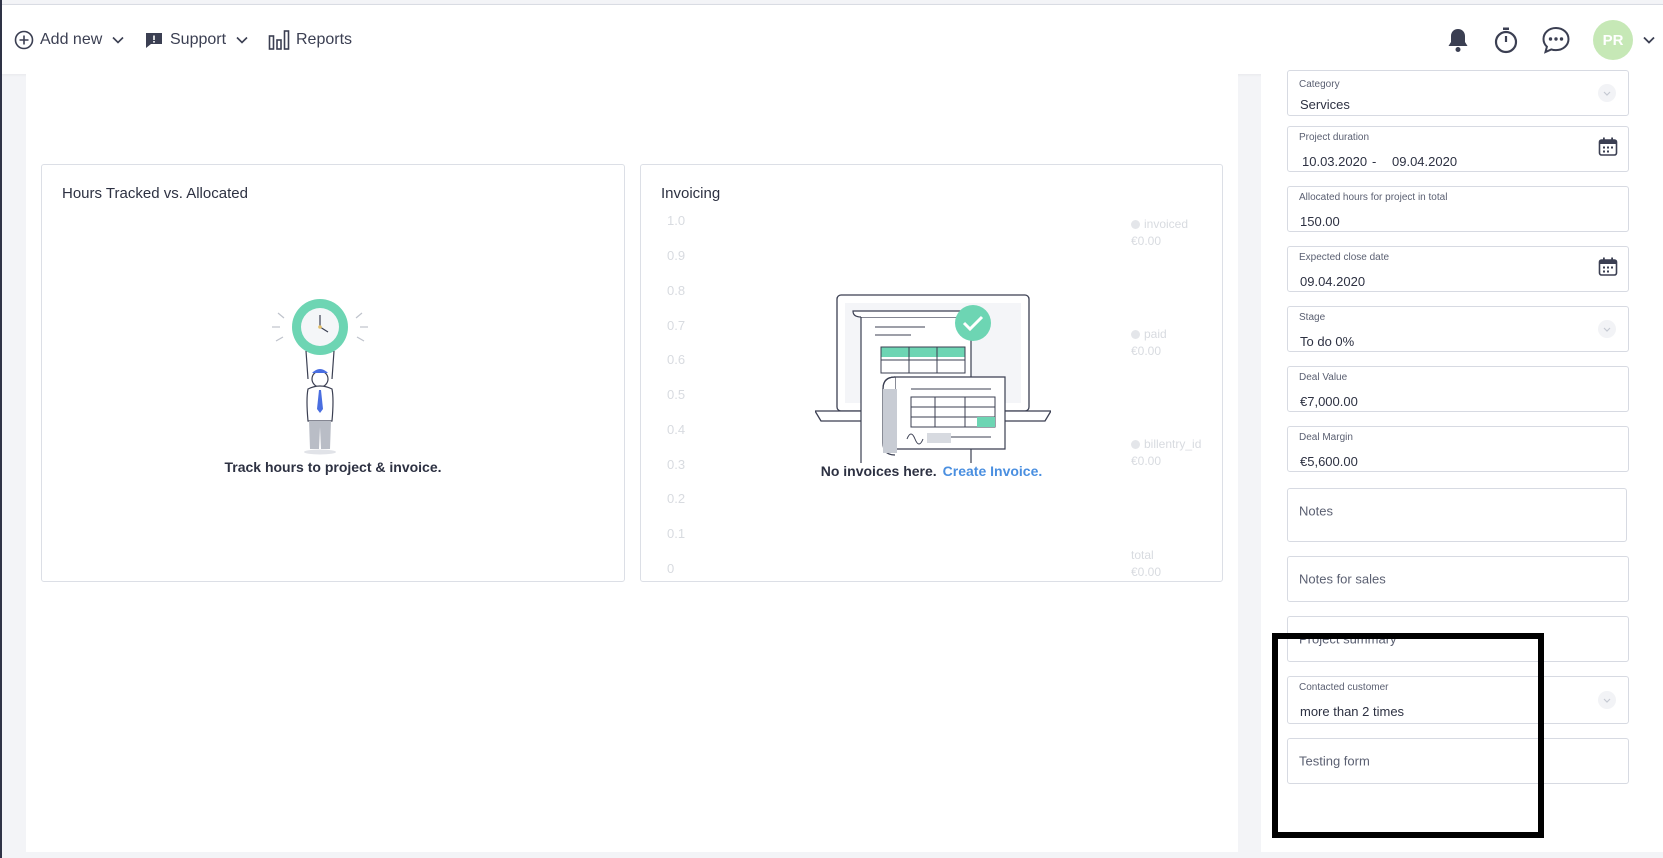 The image size is (1663, 858). What do you see at coordinates (676, 498) in the screenshot?
I see `axis-tick: 0.2` at bounding box center [676, 498].